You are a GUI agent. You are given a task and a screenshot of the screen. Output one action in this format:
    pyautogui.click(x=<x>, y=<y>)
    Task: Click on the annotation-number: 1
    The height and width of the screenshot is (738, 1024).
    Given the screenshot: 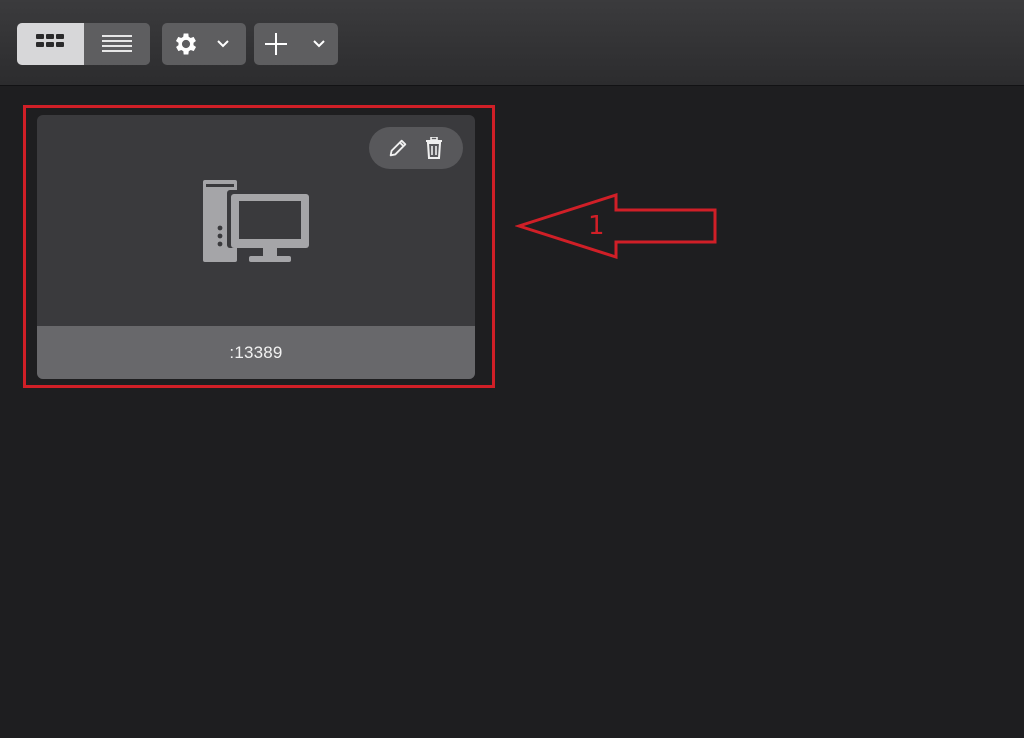 What is the action you would take?
    pyautogui.click(x=596, y=226)
    